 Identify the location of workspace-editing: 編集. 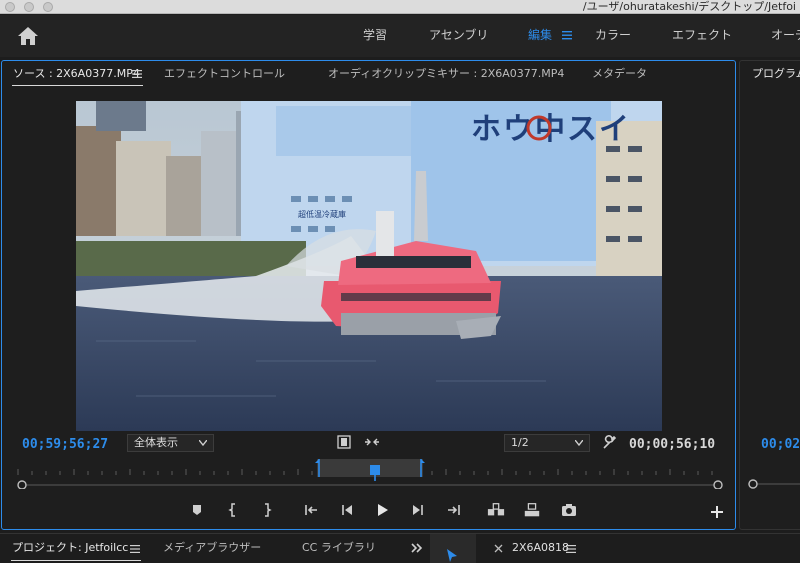
(540, 36).